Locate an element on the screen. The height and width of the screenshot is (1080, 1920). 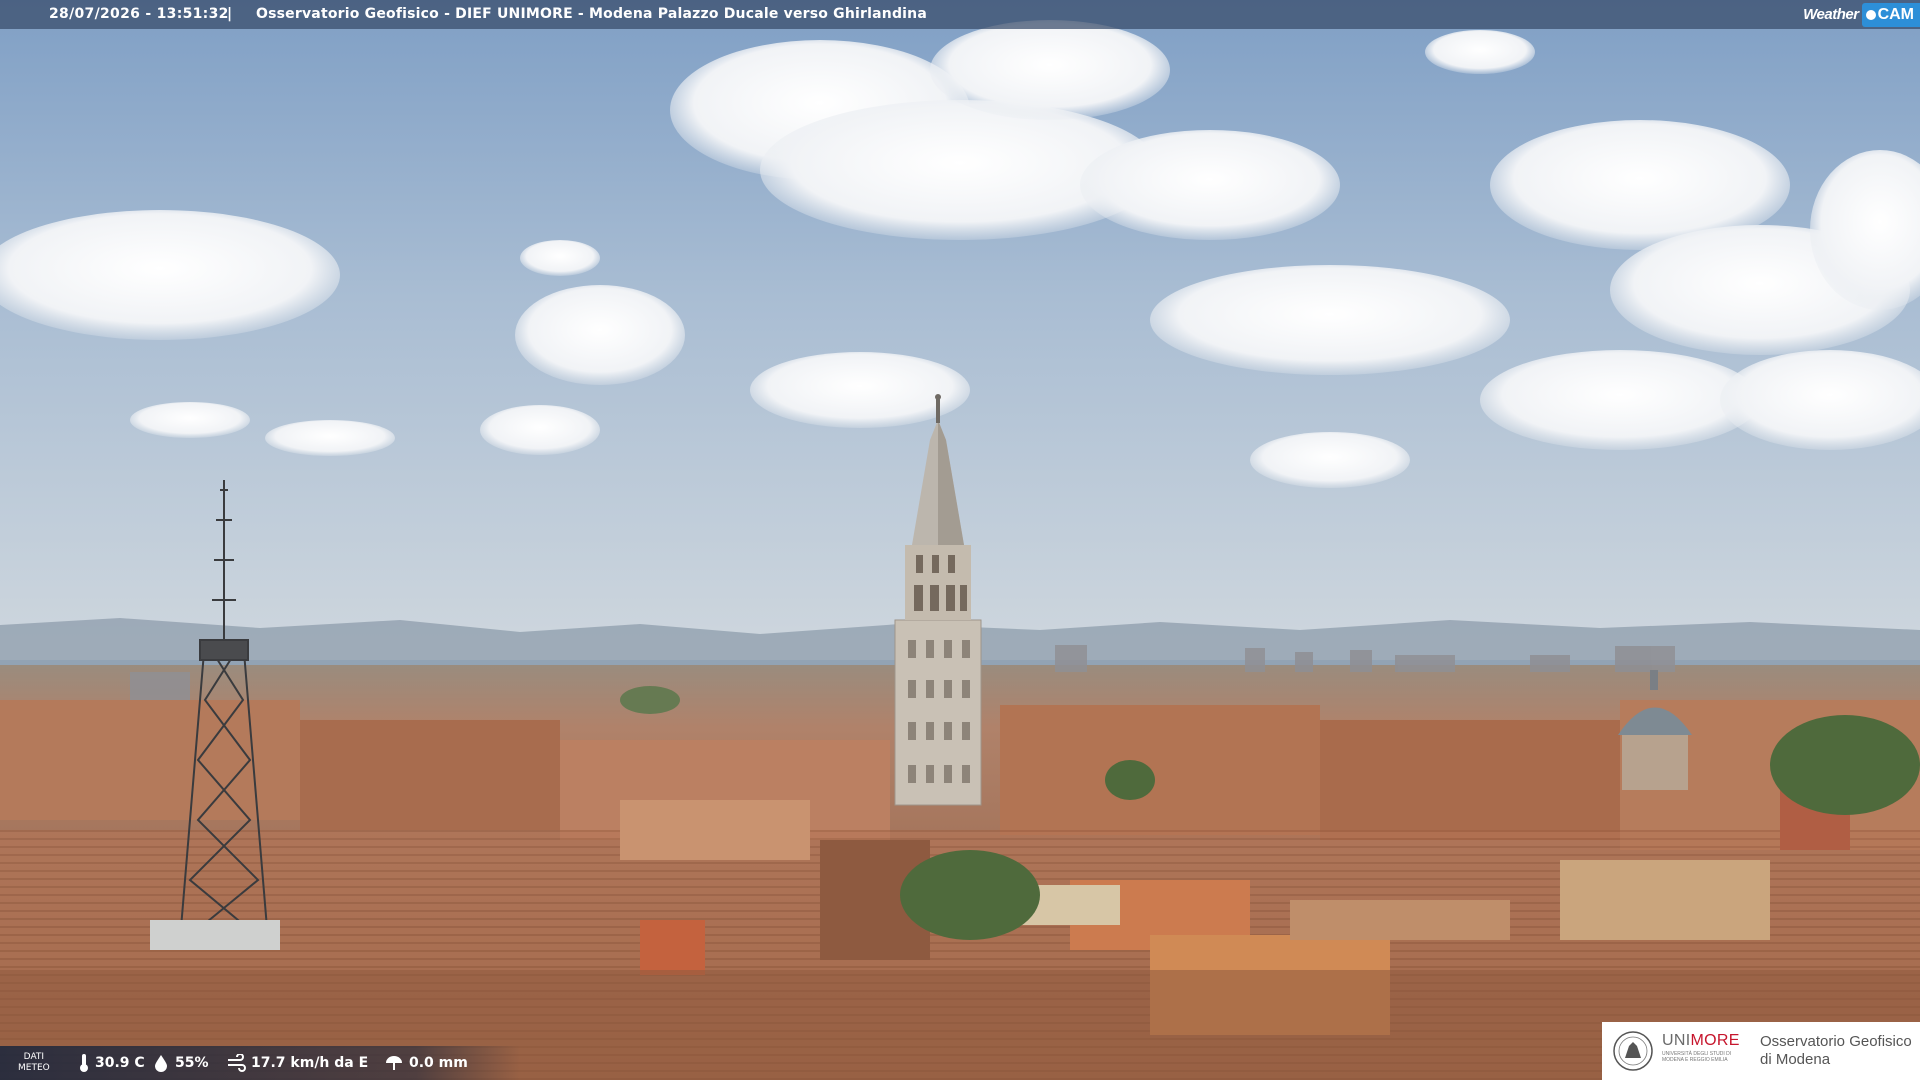
unimore-wordmark: UNIMORE is located at coordinates (1701, 1040).